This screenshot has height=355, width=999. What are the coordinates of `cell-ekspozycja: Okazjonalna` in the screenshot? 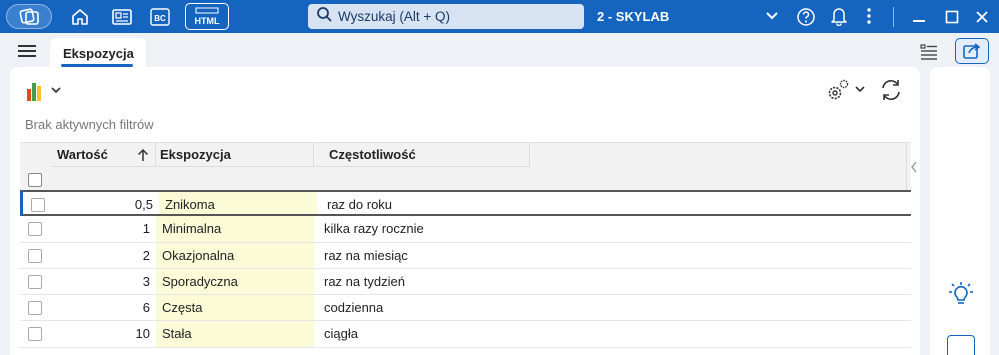 It's located at (235, 255).